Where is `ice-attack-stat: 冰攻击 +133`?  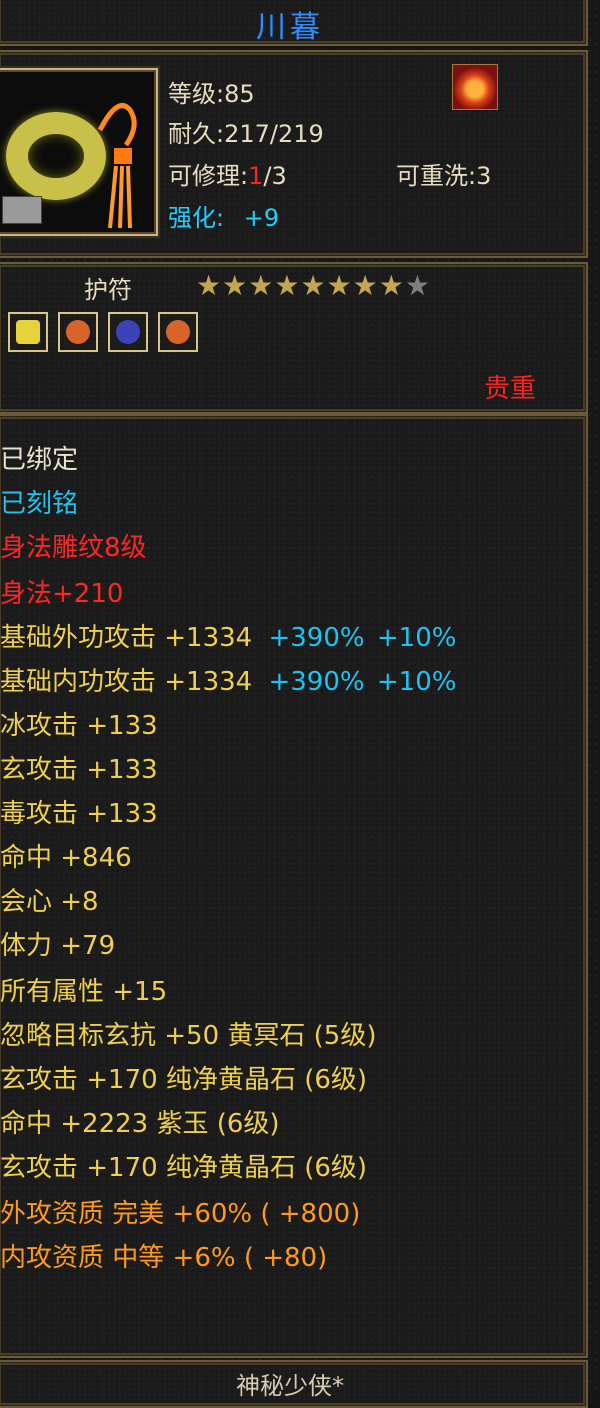 ice-attack-stat: 冰攻击 +133 is located at coordinates (79, 726).